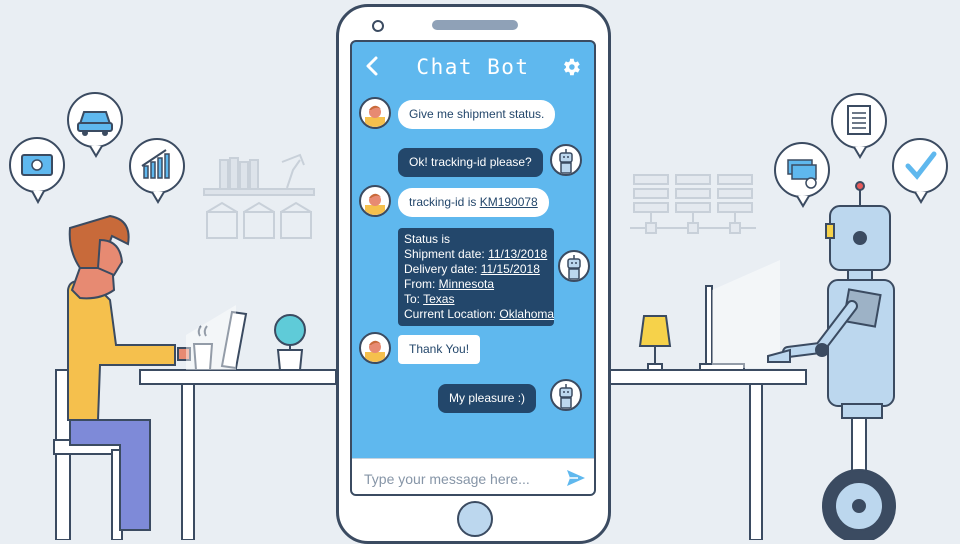  Describe the element at coordinates (442, 269) in the screenshot. I see `delivery-label: Delivery date:` at that location.